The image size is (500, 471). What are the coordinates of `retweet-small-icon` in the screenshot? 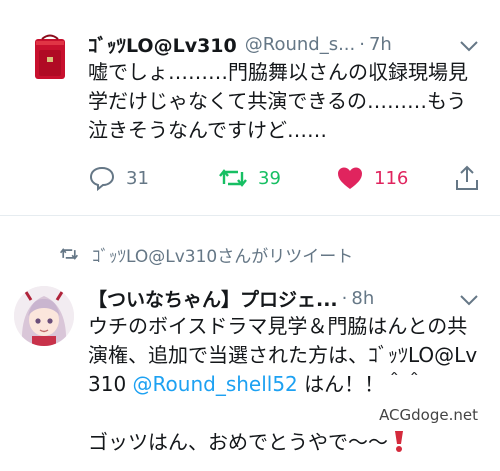 It's located at (69, 254).